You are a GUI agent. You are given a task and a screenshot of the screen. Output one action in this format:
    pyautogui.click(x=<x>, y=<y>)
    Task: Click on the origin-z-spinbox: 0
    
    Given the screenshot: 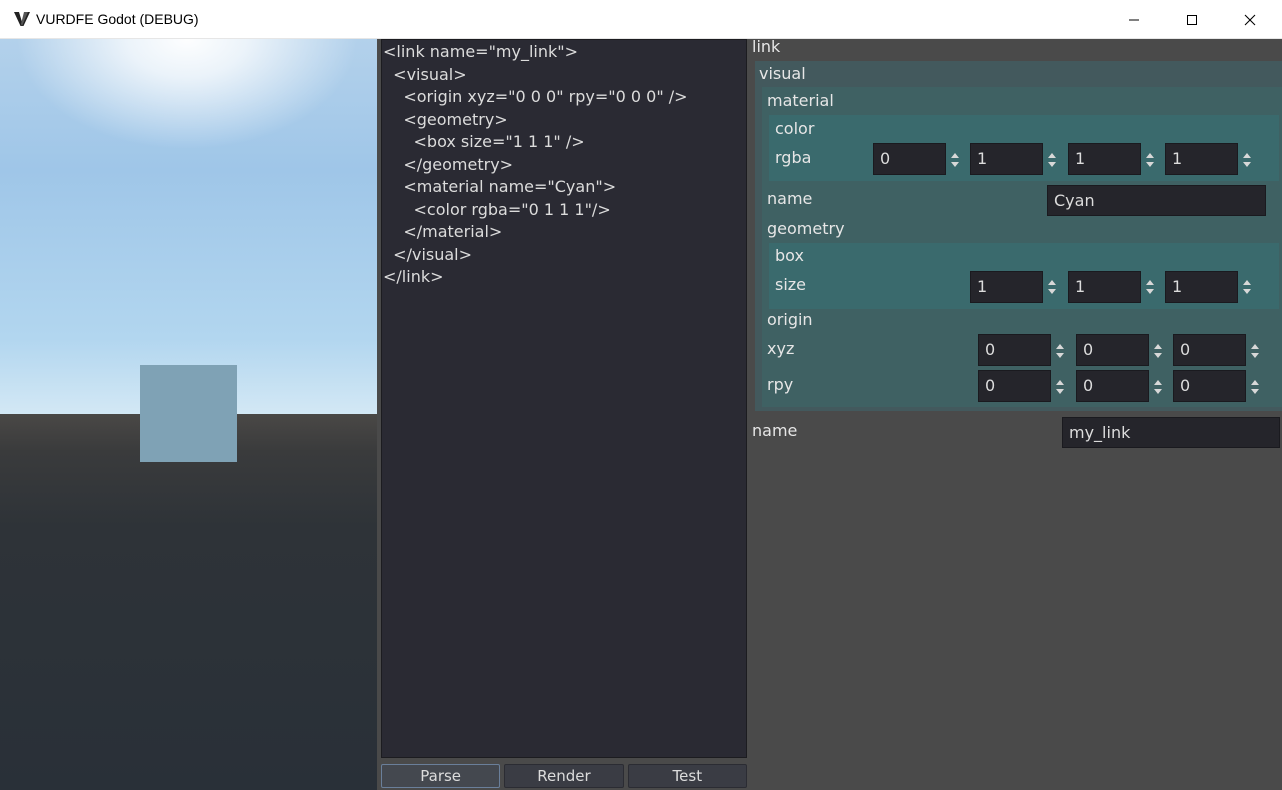 What is the action you would take?
    pyautogui.click(x=1209, y=350)
    